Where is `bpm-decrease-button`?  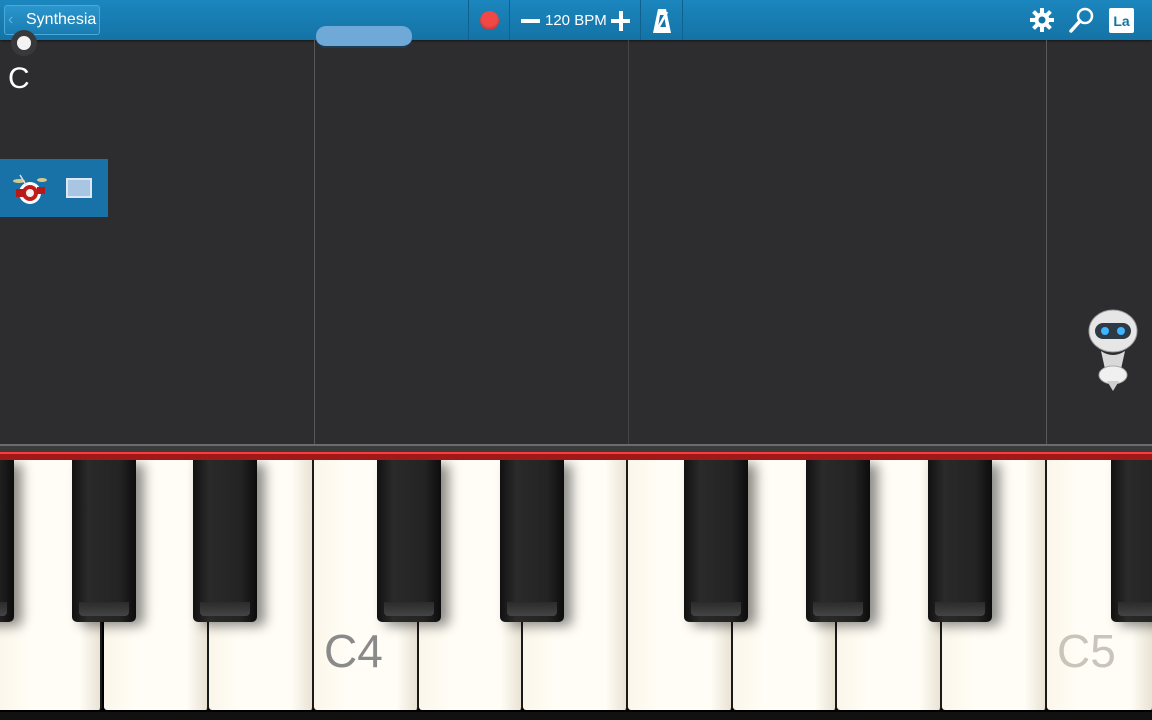
bpm-decrease-button is located at coordinates (530, 21).